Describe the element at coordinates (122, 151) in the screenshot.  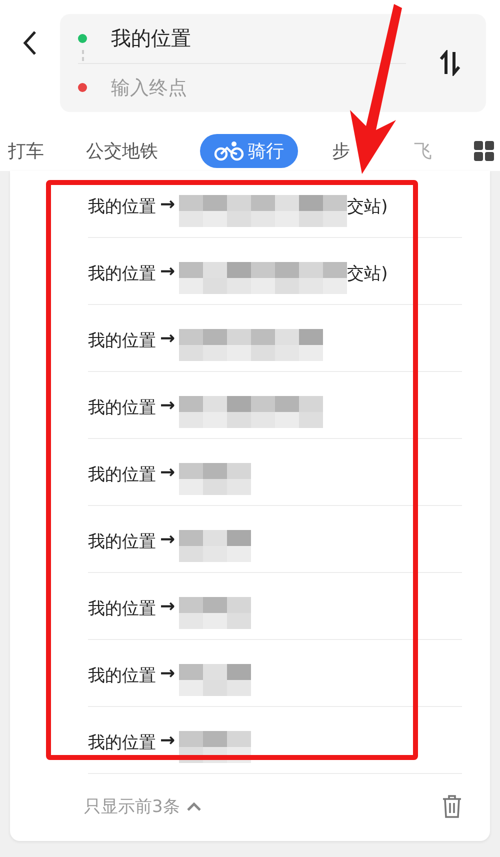
I see `mode-tab: 公交地铁` at that location.